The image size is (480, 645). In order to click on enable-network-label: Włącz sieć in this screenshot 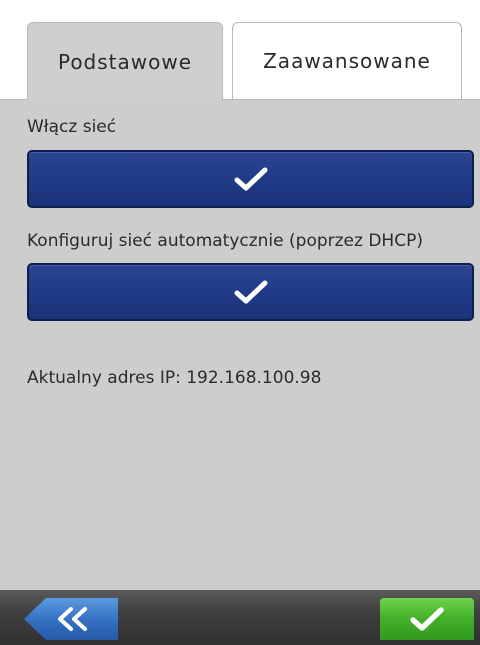, I will do `click(72, 127)`.